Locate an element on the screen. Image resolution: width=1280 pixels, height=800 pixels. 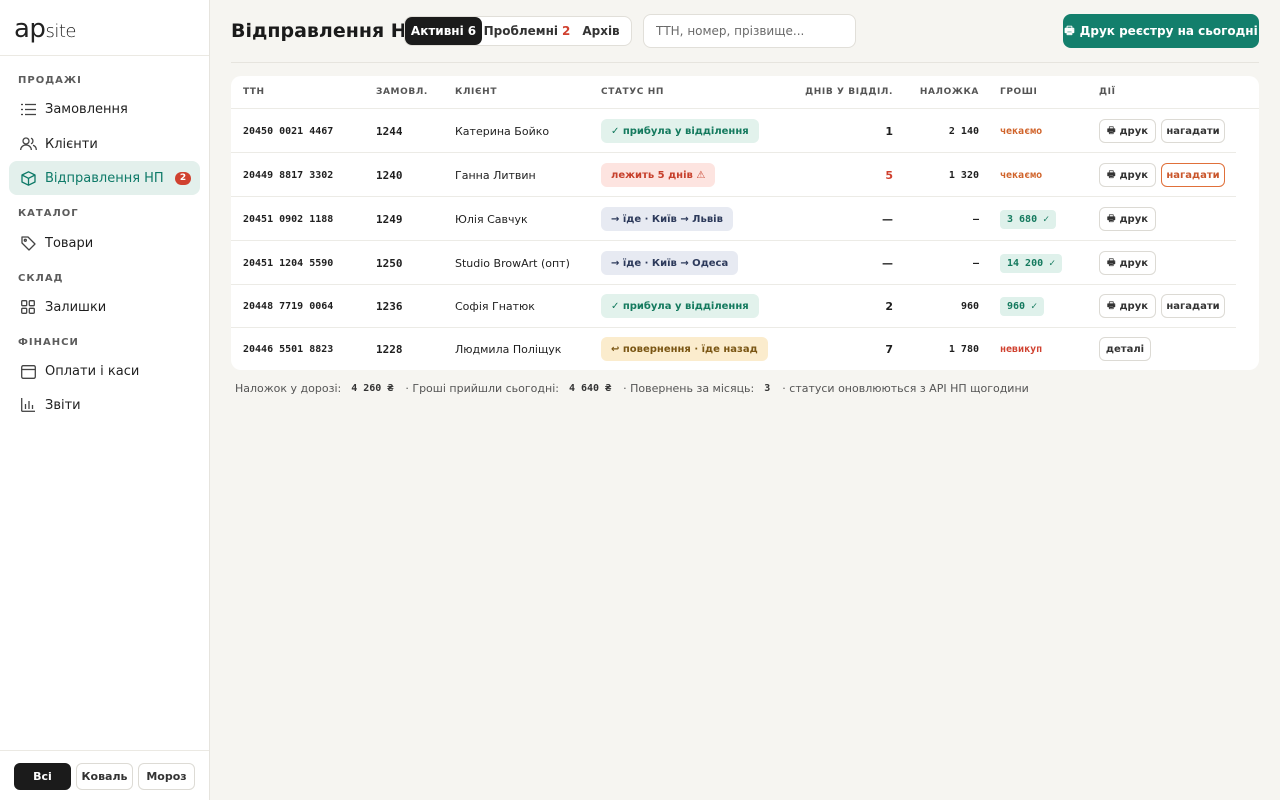
summary-returns-value: 3 is located at coordinates (767, 388).